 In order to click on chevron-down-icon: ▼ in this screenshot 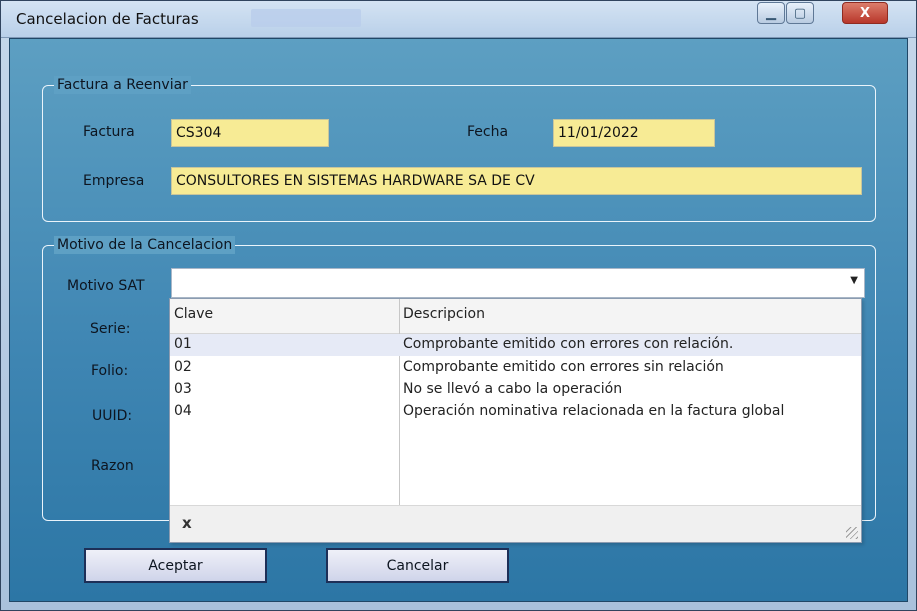, I will do `click(854, 280)`.